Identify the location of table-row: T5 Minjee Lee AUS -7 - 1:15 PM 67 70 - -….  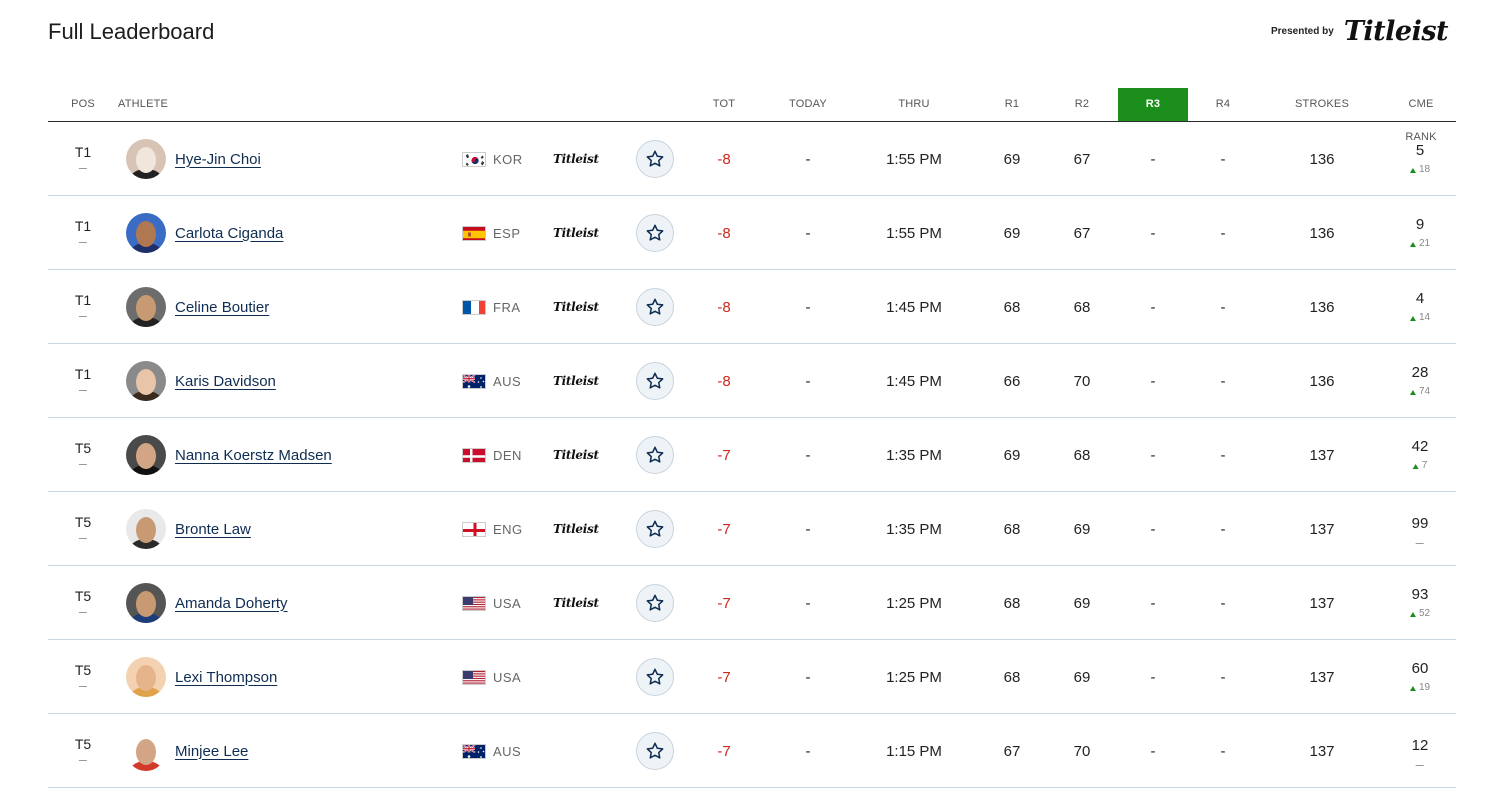
(752, 751).